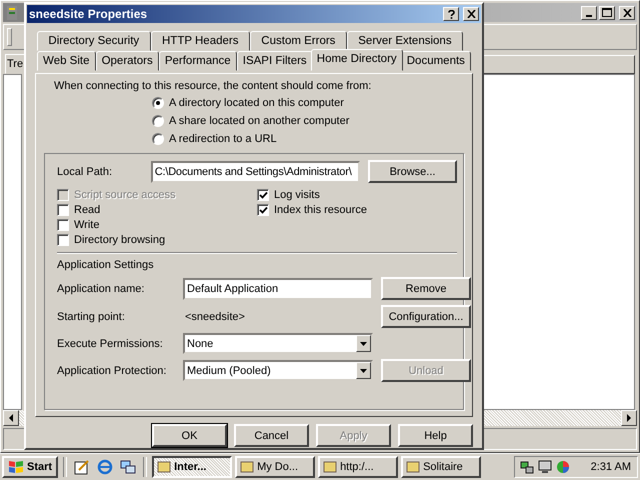  I want to click on checkbox-label: Read, so click(87, 210).